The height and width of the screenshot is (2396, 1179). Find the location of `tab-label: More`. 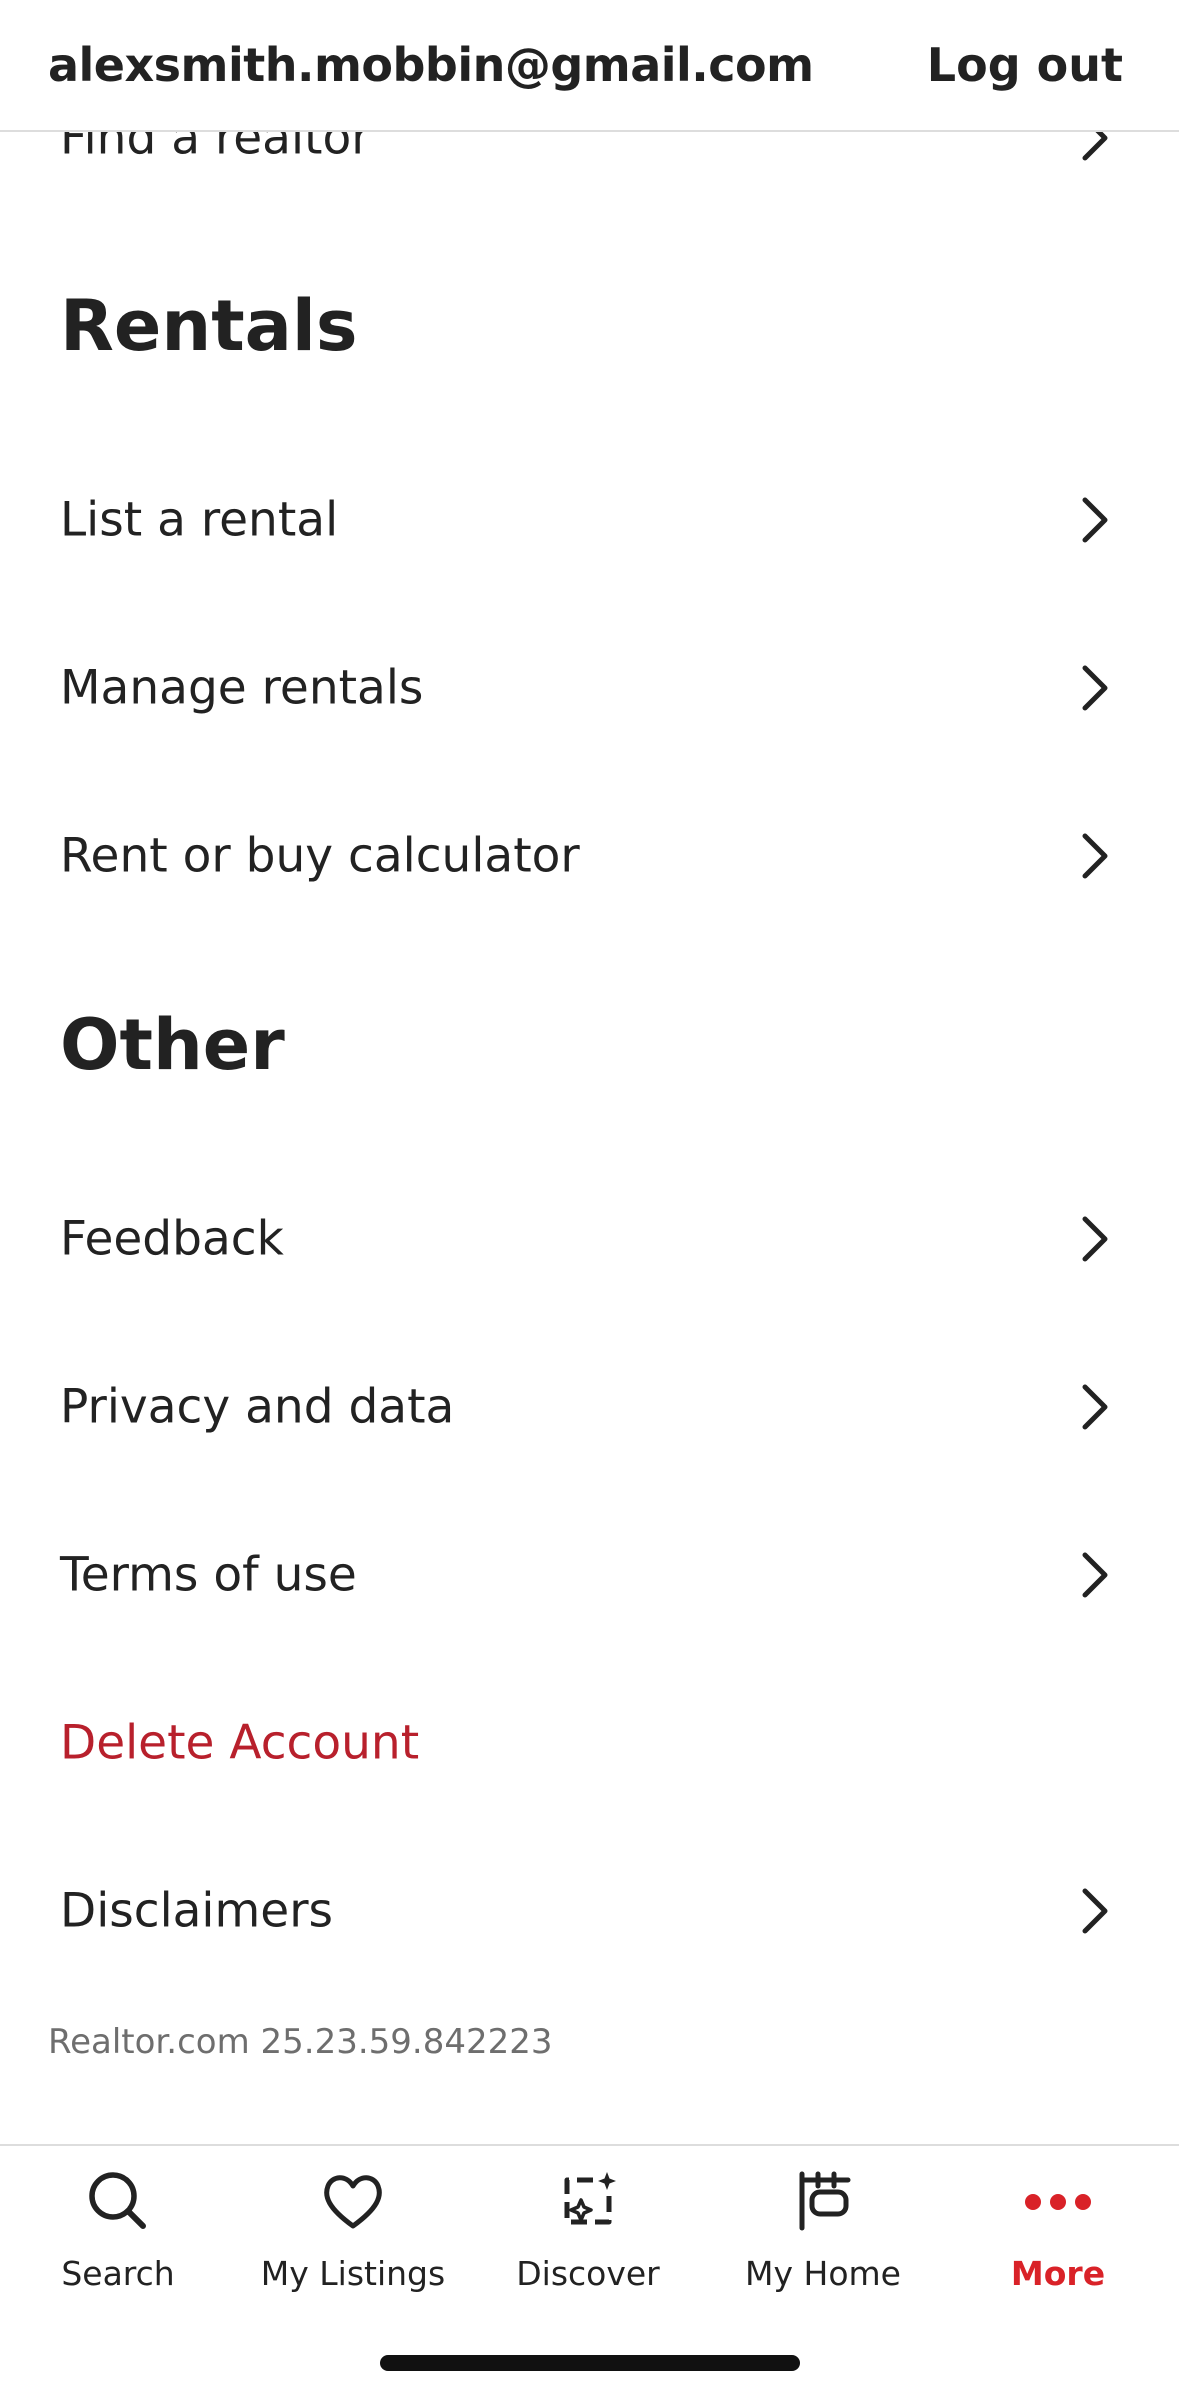

tab-label: More is located at coordinates (1058, 2273).